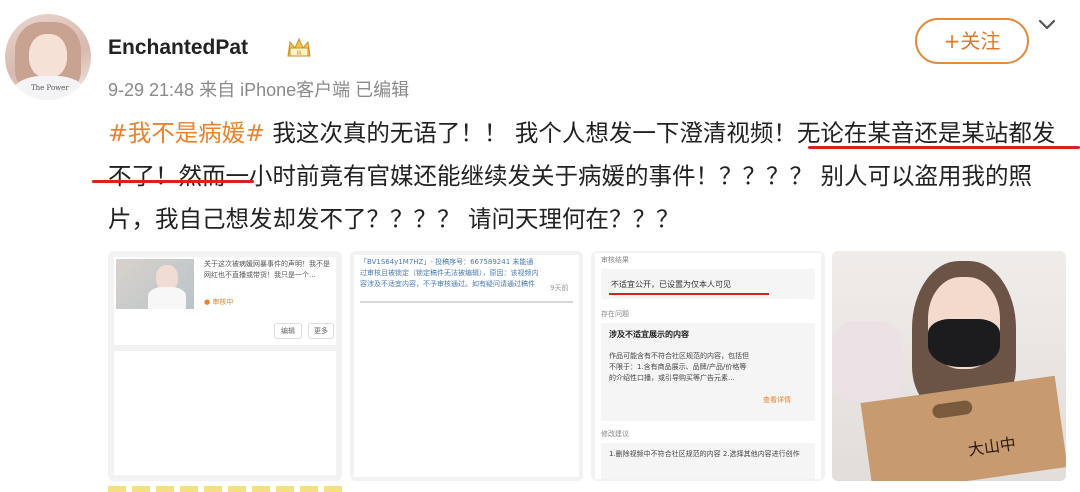 The image size is (1080, 492). Describe the element at coordinates (671, 284) in the screenshot. I see `result-text: 不适宜公开，已设置为仅本人可见` at that location.